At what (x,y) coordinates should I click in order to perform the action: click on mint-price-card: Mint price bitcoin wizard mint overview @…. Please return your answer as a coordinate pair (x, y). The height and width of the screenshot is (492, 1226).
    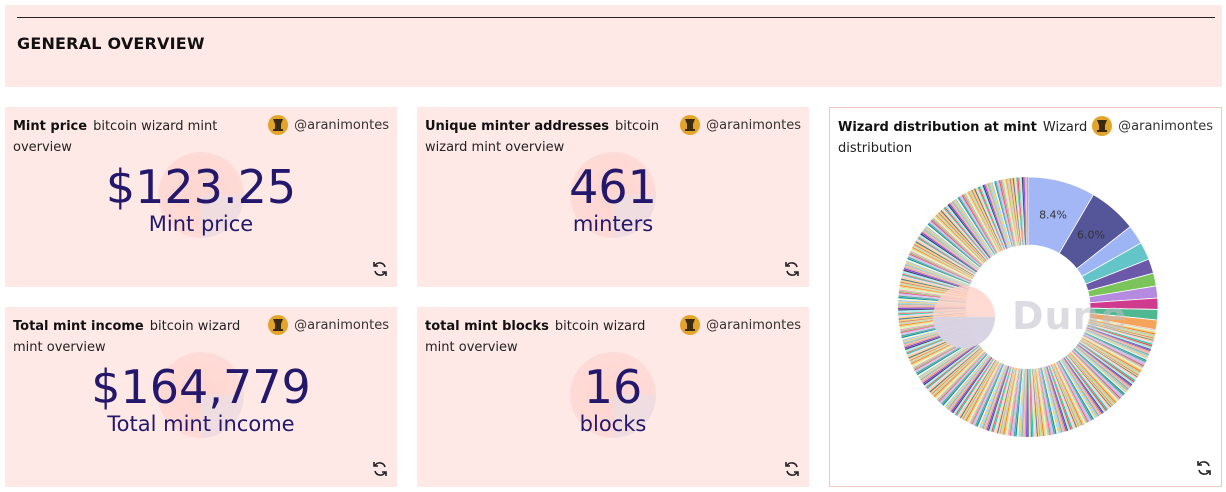
    Looking at the image, I should click on (201, 197).